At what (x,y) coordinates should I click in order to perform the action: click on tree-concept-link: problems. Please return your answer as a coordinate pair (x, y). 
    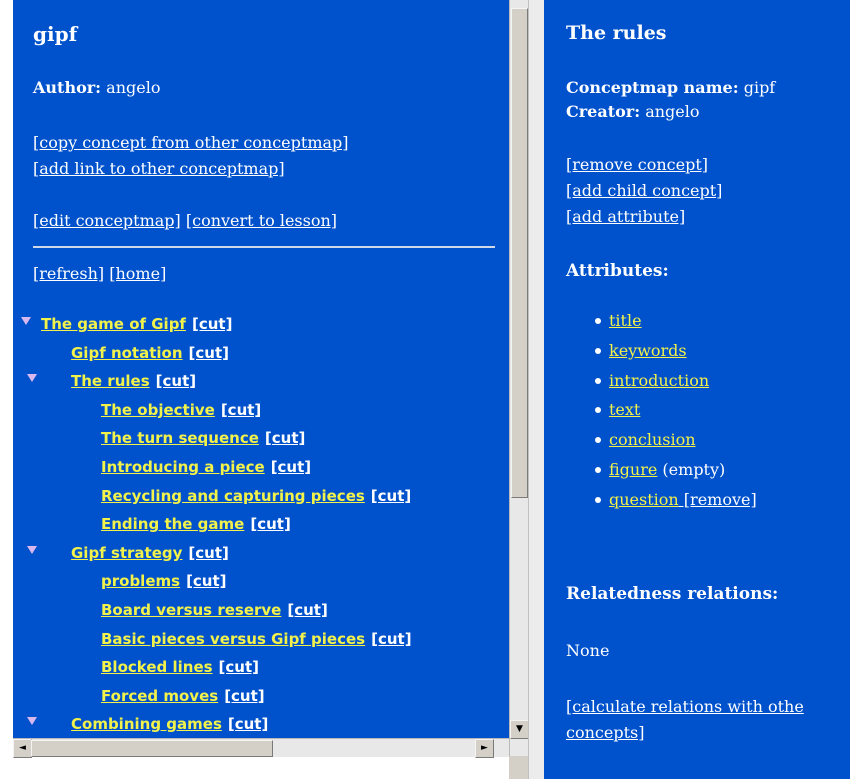
    Looking at the image, I should click on (140, 581).